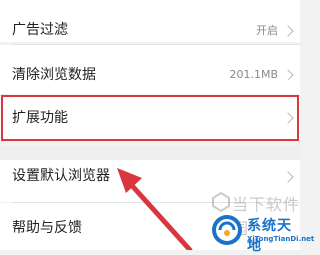 The width and height of the screenshot is (320, 255). What do you see at coordinates (221, 202) in the screenshot?
I see `watermark-logo-icon` at bounding box center [221, 202].